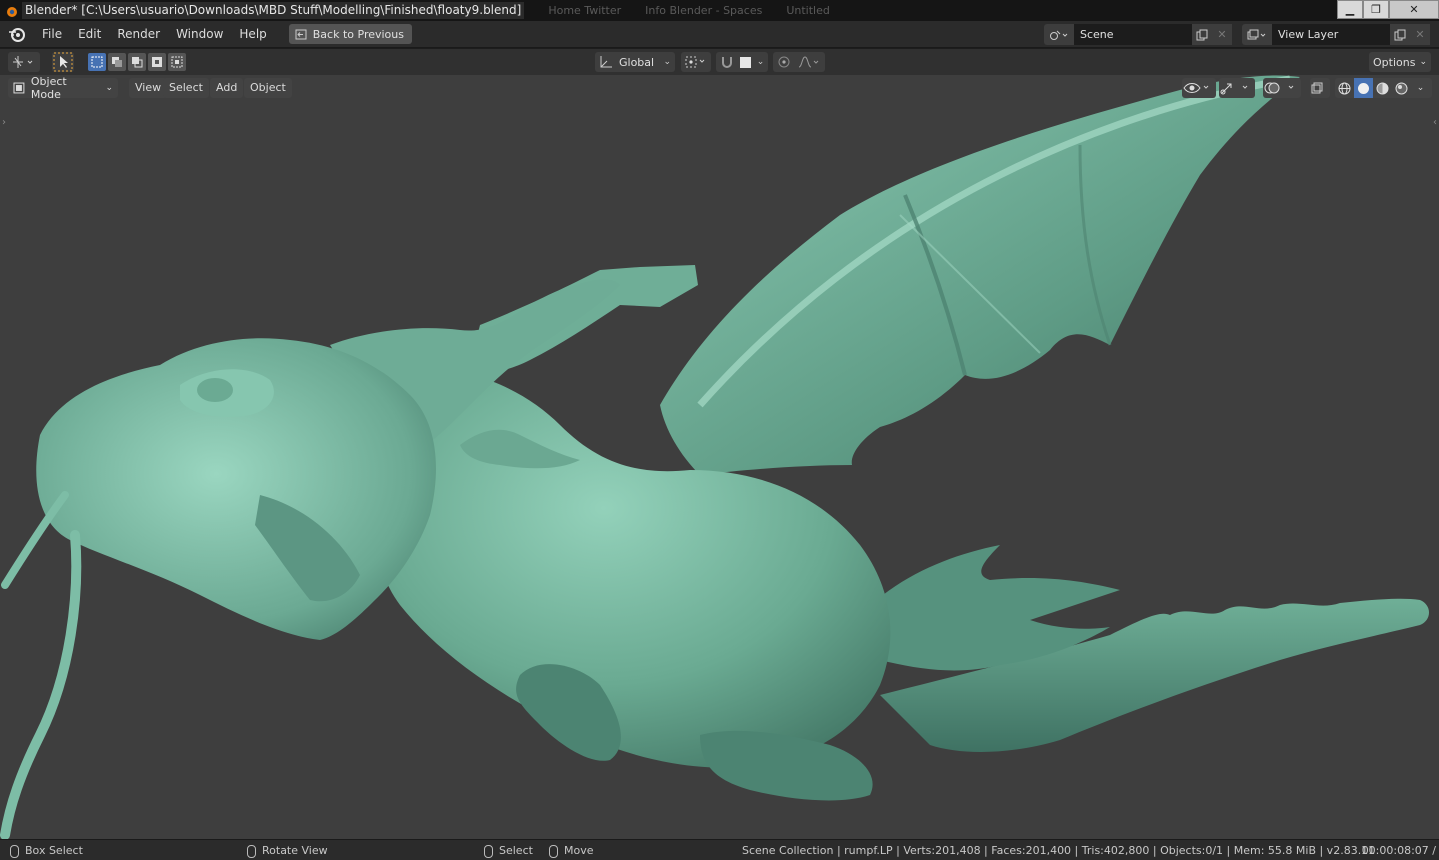  Describe the element at coordinates (585, 10) in the screenshot. I see `background-tab: Home Twitter` at that location.